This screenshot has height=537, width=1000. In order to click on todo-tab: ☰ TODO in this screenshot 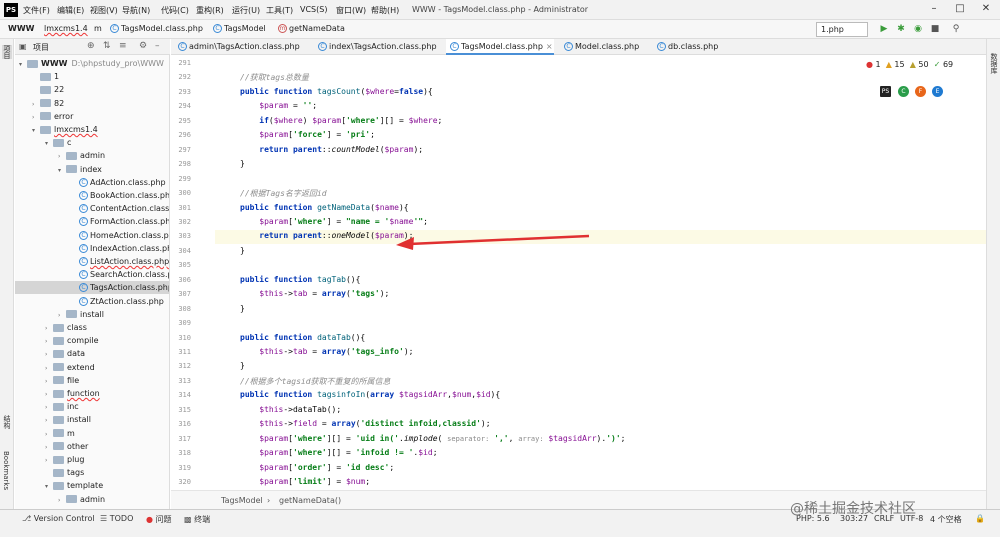, I will do `click(116, 518)`.